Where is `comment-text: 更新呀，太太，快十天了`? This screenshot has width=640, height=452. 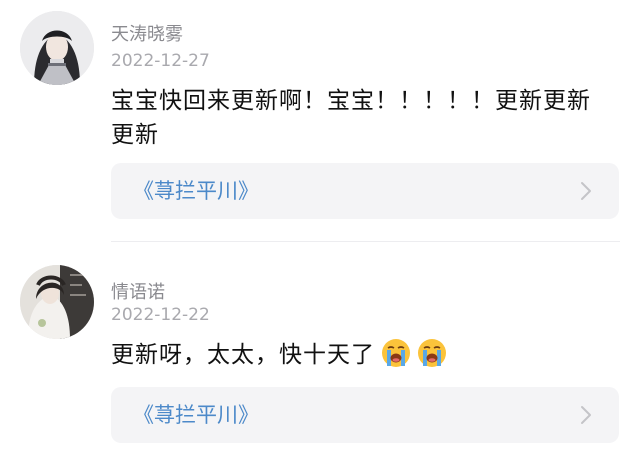
comment-text: 更新呀，太太，快十天了 is located at coordinates (361, 355).